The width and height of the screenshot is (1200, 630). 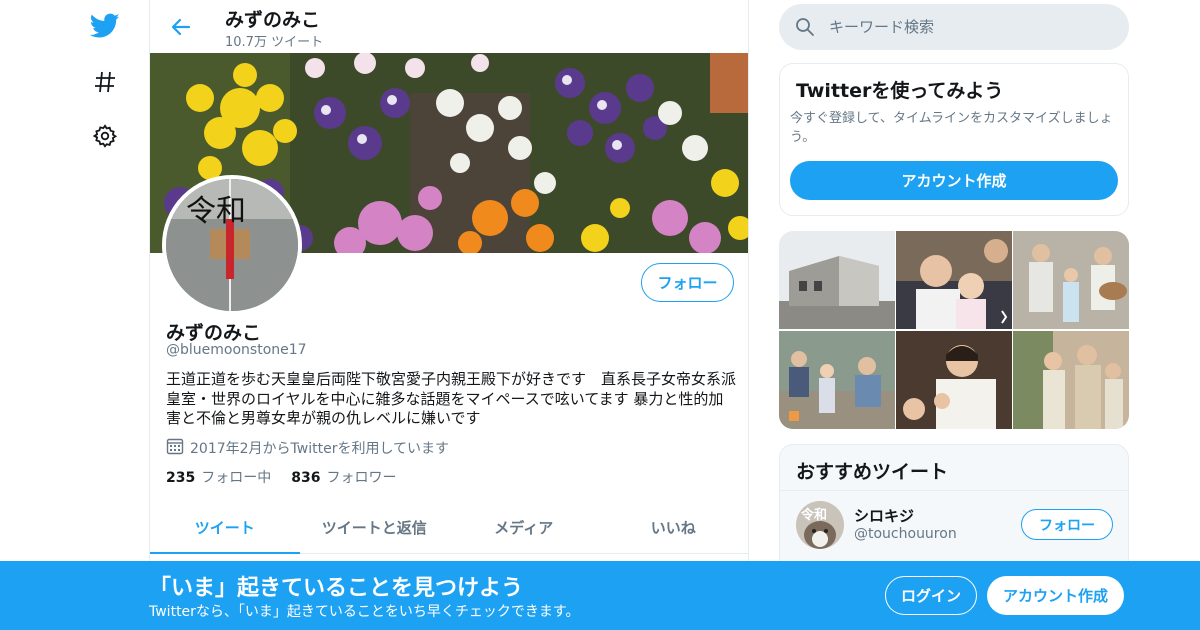 What do you see at coordinates (954, 490) in the screenshot?
I see `divider` at bounding box center [954, 490].